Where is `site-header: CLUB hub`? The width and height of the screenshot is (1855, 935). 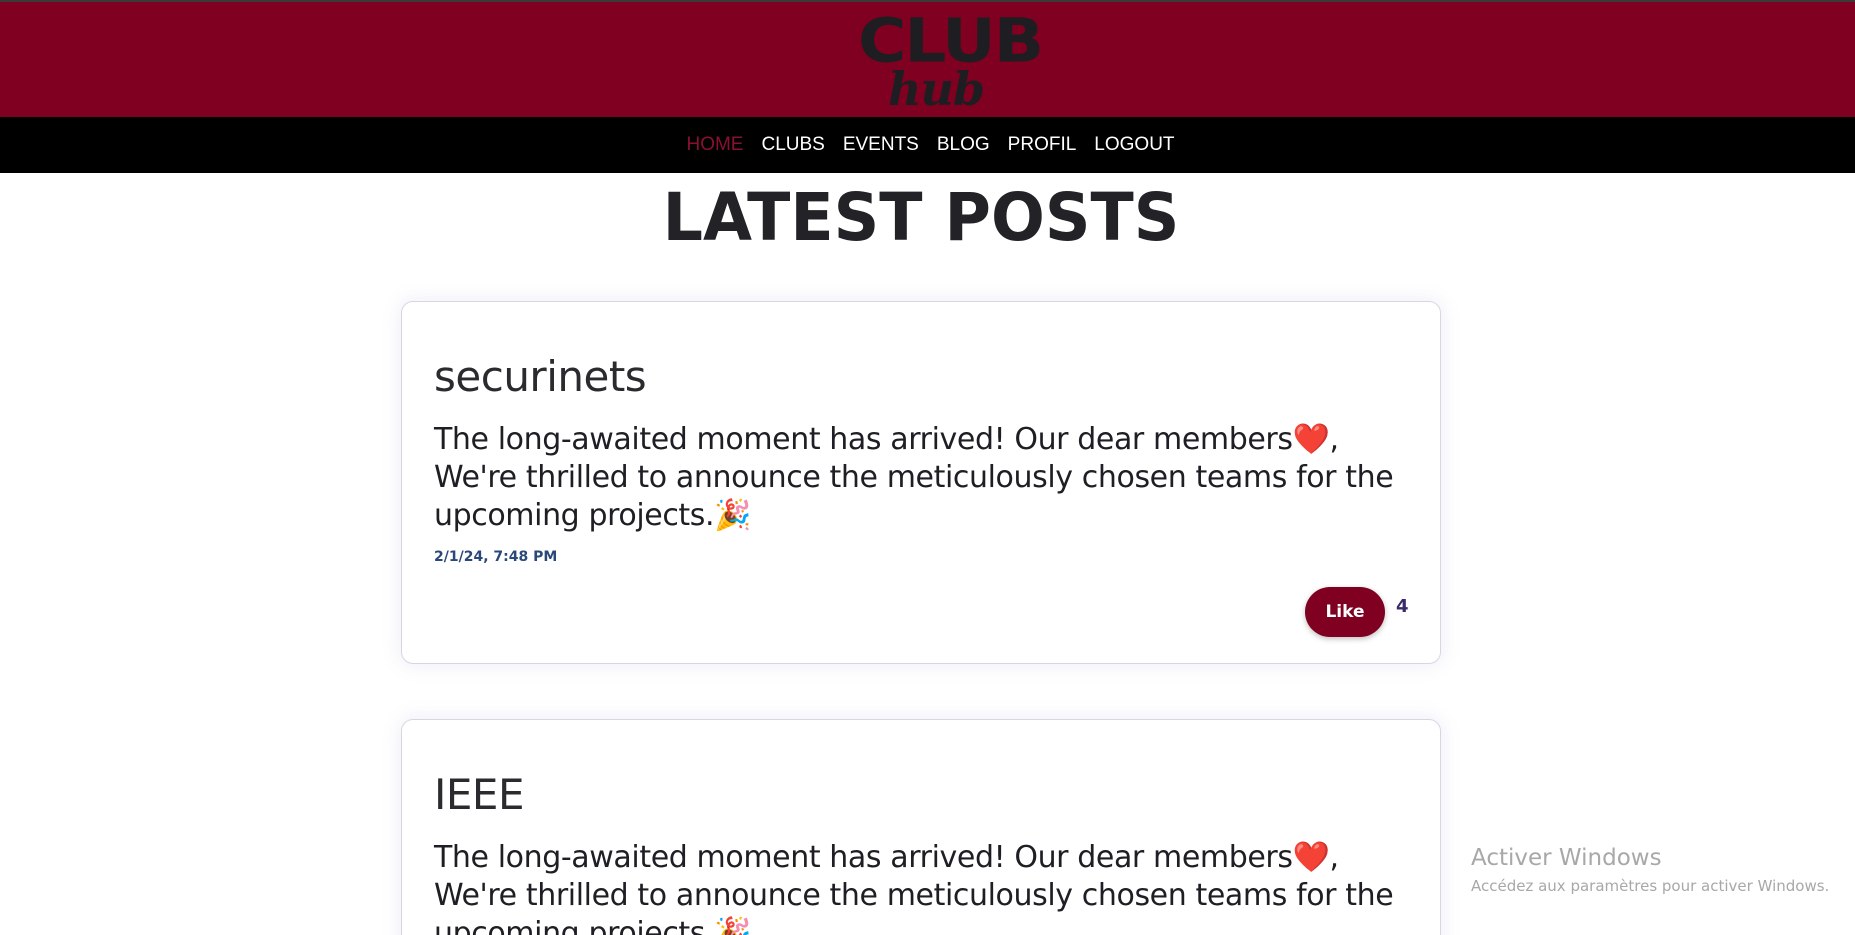
site-header: CLUB hub is located at coordinates (927, 58).